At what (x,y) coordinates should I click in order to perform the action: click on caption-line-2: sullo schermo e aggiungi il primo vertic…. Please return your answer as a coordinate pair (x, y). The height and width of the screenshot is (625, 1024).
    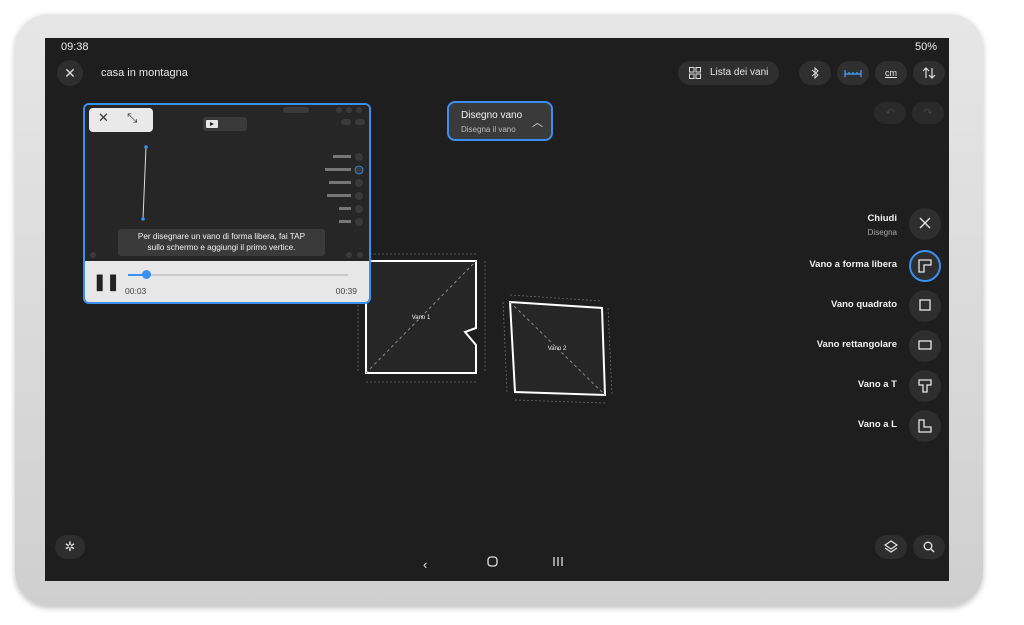
    Looking at the image, I should click on (221, 247).